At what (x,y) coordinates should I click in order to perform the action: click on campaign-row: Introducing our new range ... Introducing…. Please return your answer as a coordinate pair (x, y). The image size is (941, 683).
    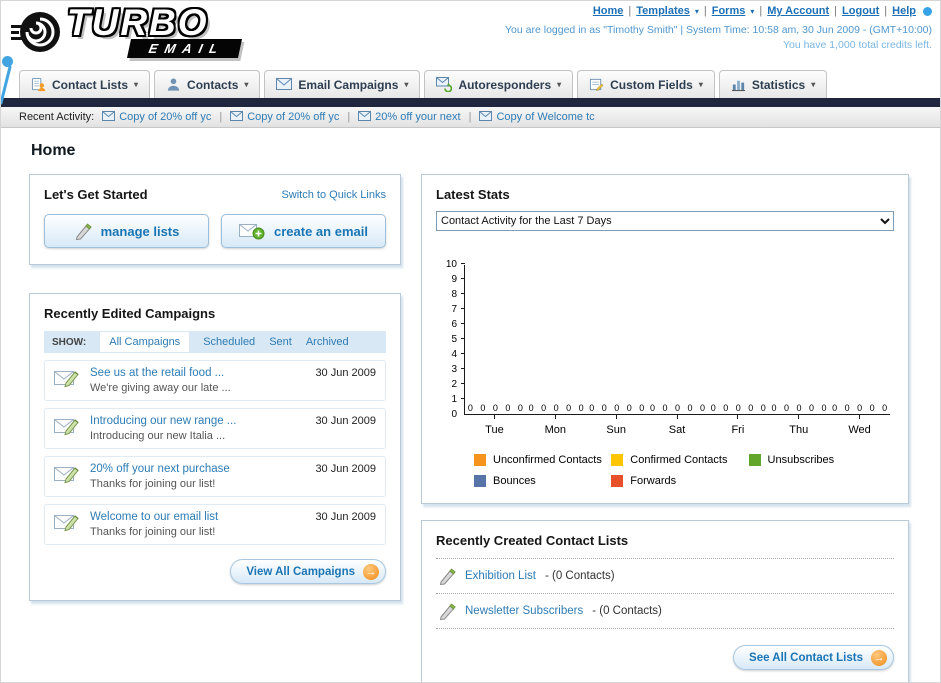
    Looking at the image, I should click on (215, 428).